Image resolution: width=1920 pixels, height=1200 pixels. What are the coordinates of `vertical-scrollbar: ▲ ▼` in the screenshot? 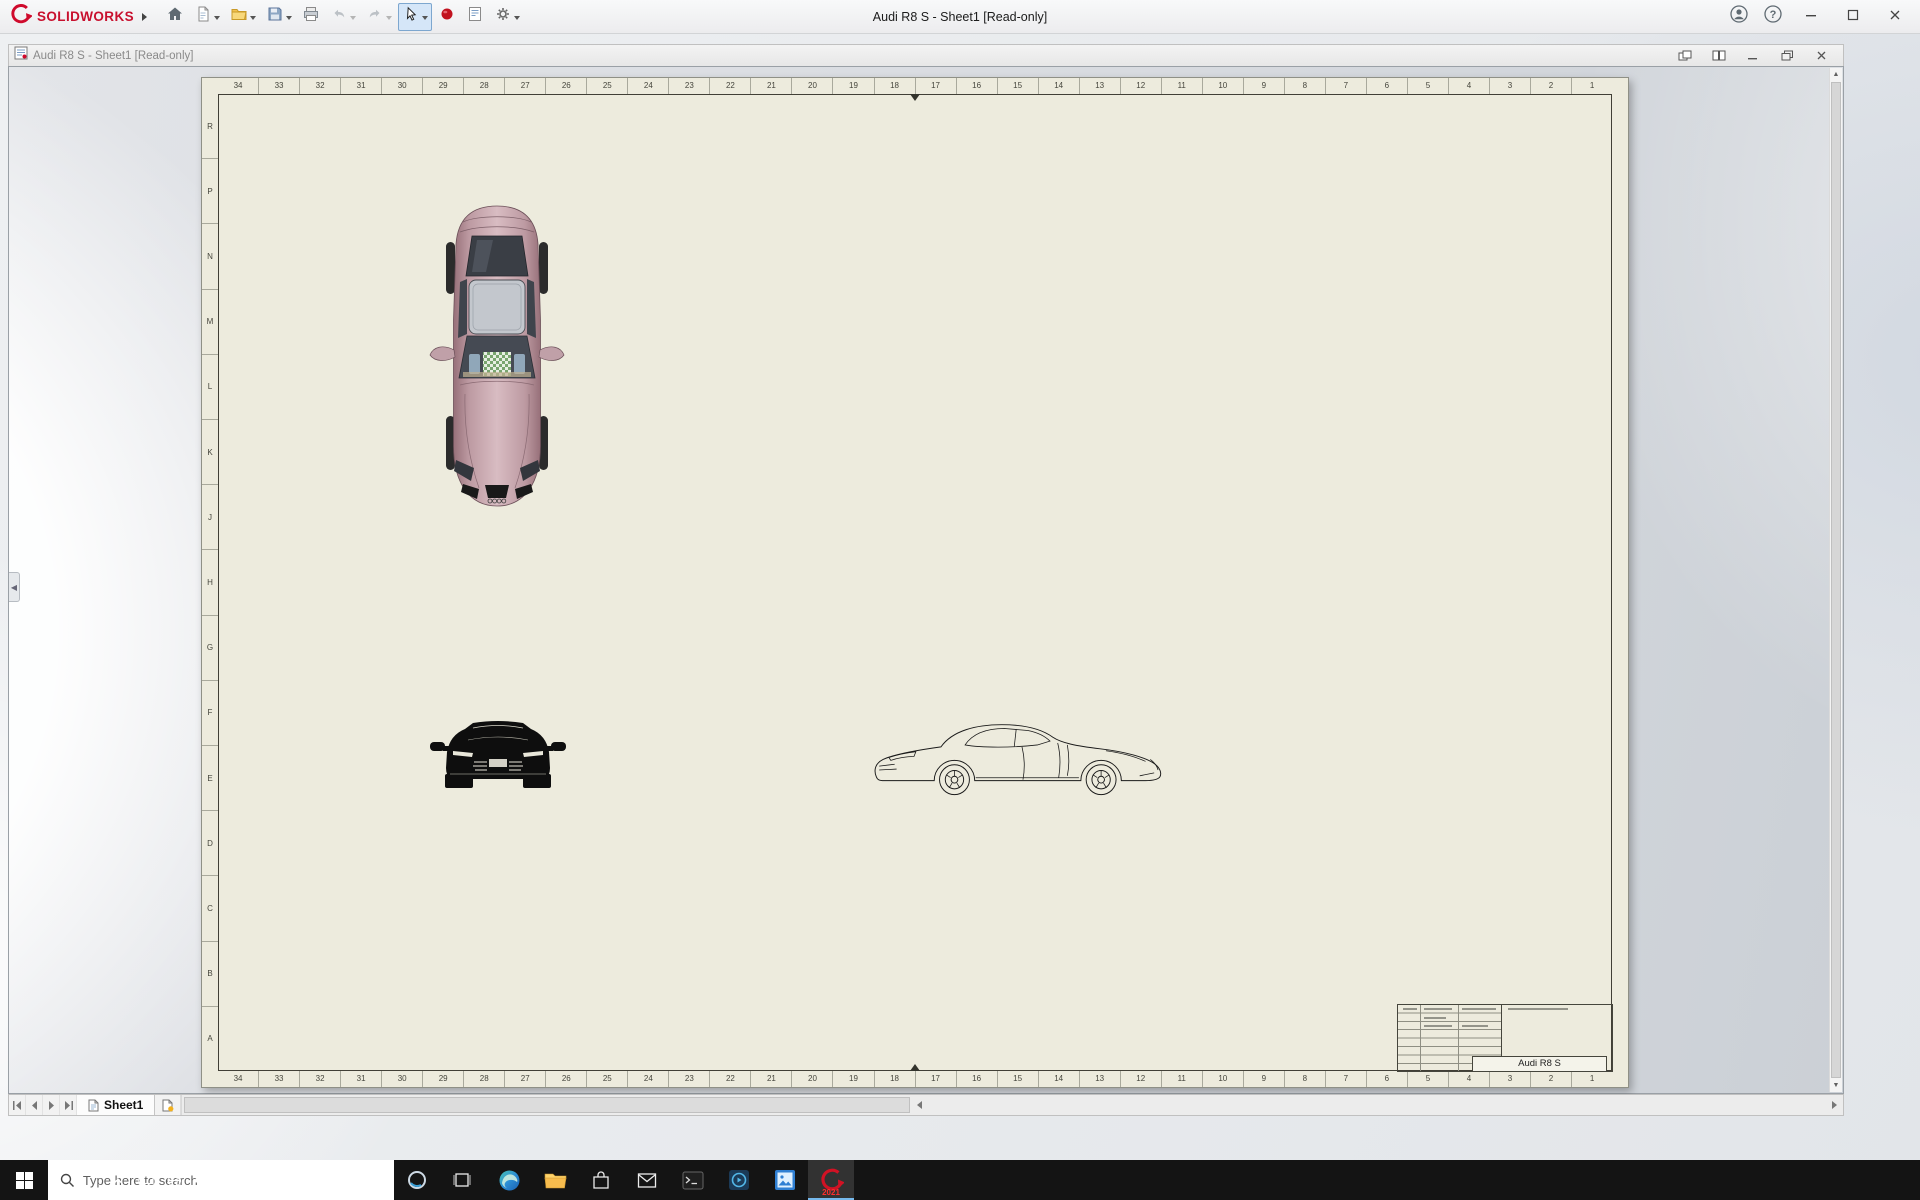 It's located at (1835, 580).